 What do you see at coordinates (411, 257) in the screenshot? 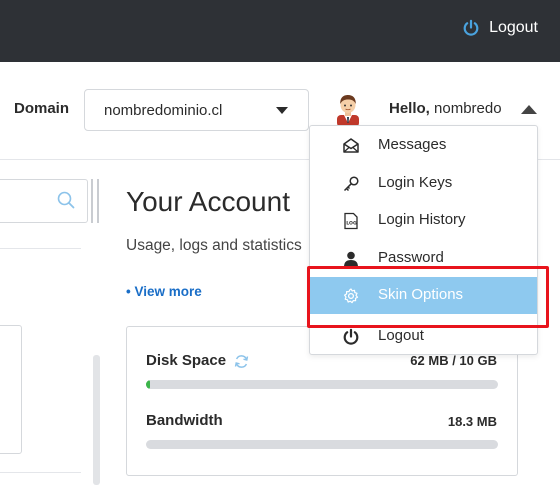
I see `menu-item-label: Password` at bounding box center [411, 257].